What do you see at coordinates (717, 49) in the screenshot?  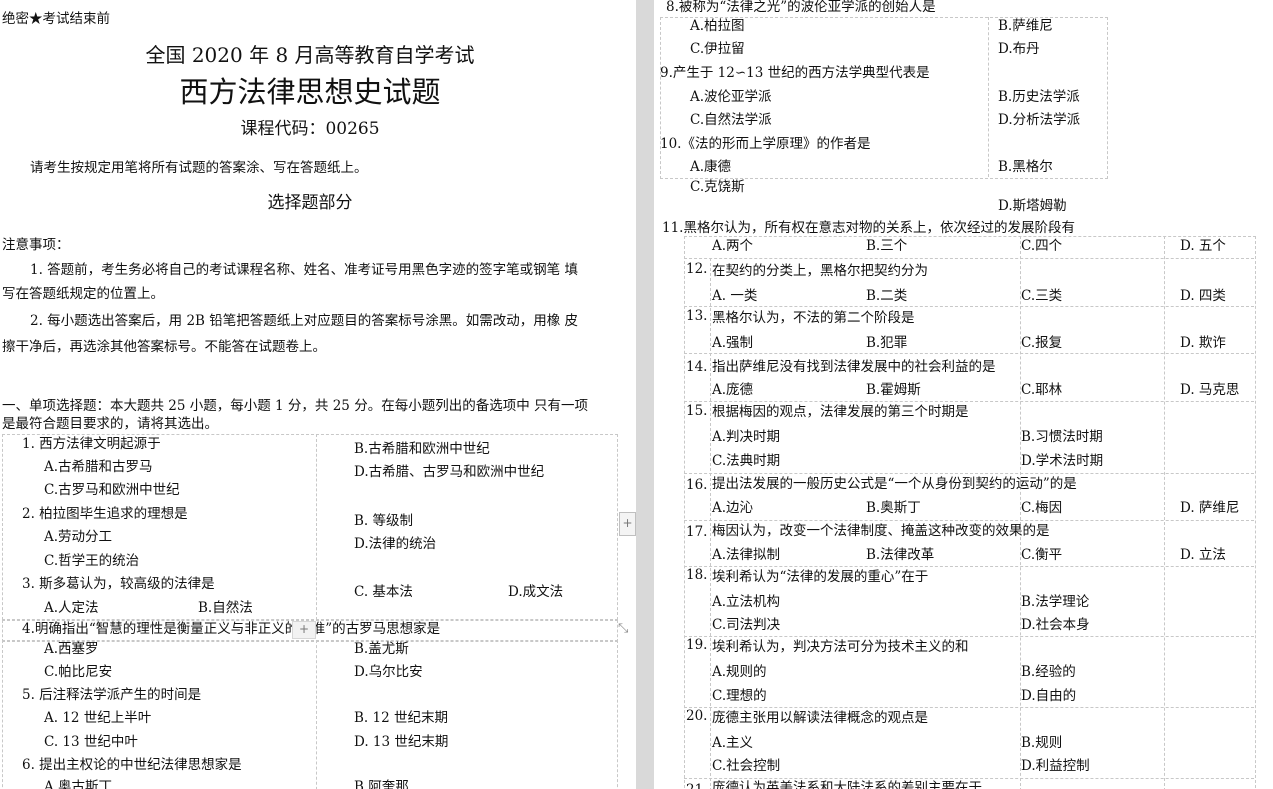 I see `q8-option-c: C.伊拉留` at bounding box center [717, 49].